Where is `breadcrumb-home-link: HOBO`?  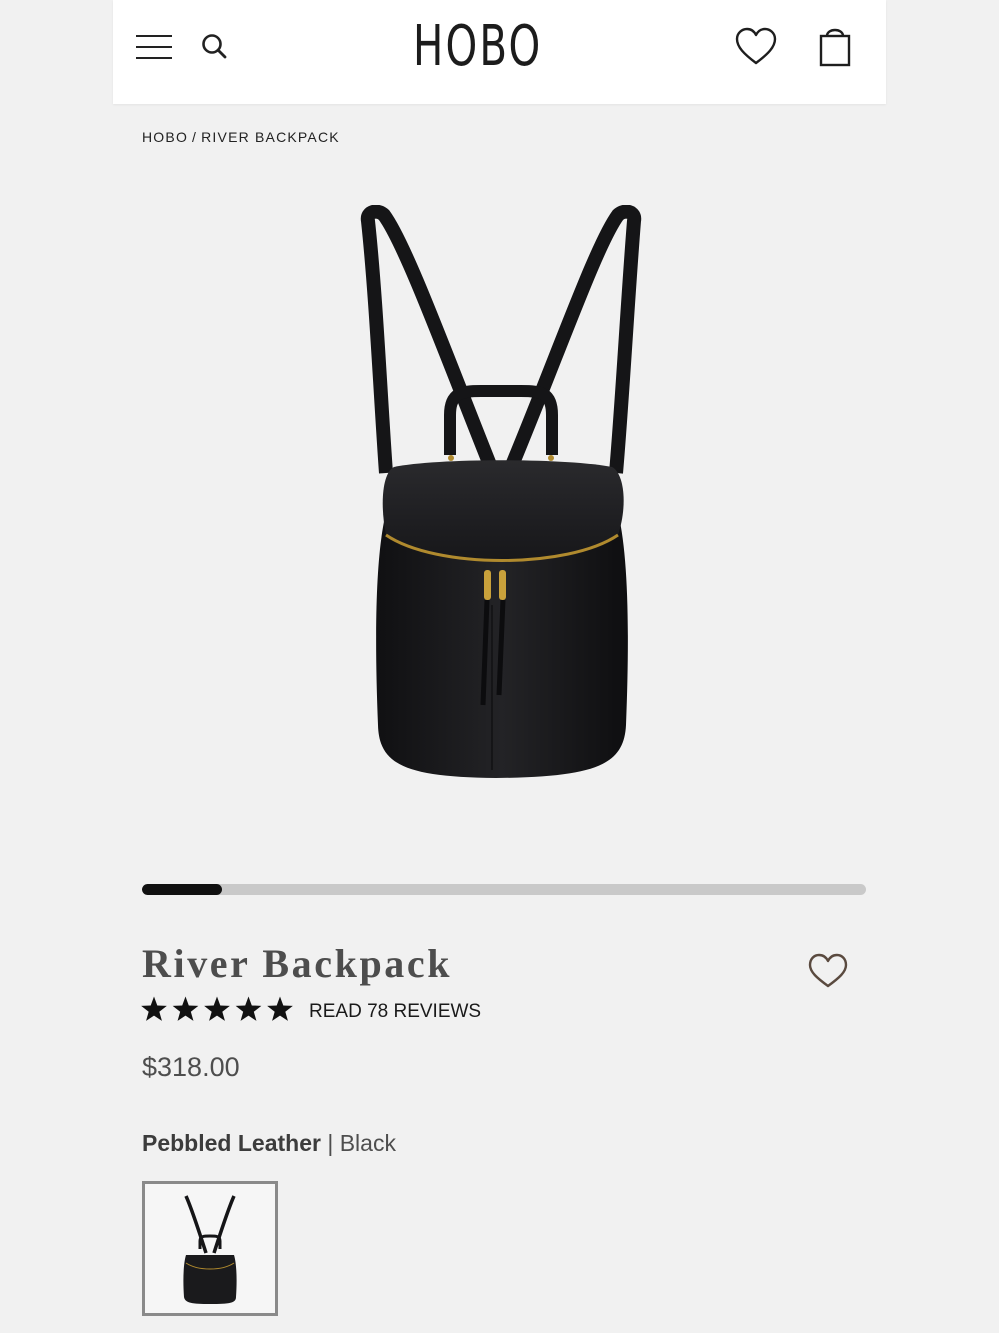 breadcrumb-home-link: HOBO is located at coordinates (165, 137).